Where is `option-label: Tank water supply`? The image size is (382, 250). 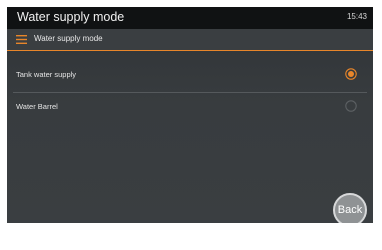
option-label: Tank water supply is located at coordinates (46, 74).